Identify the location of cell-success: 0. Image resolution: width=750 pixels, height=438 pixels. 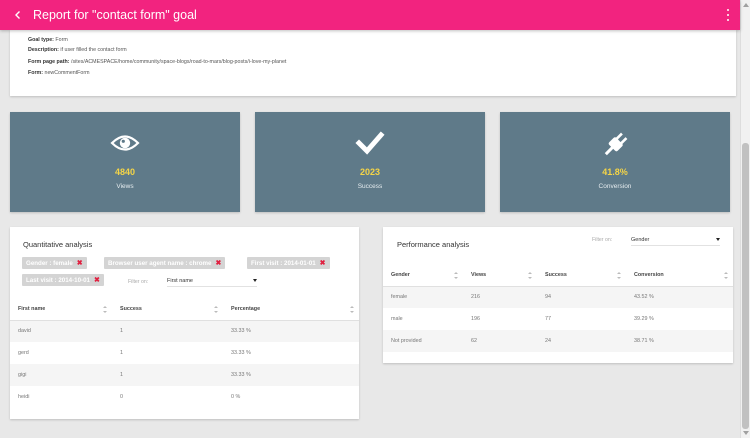
(121, 397).